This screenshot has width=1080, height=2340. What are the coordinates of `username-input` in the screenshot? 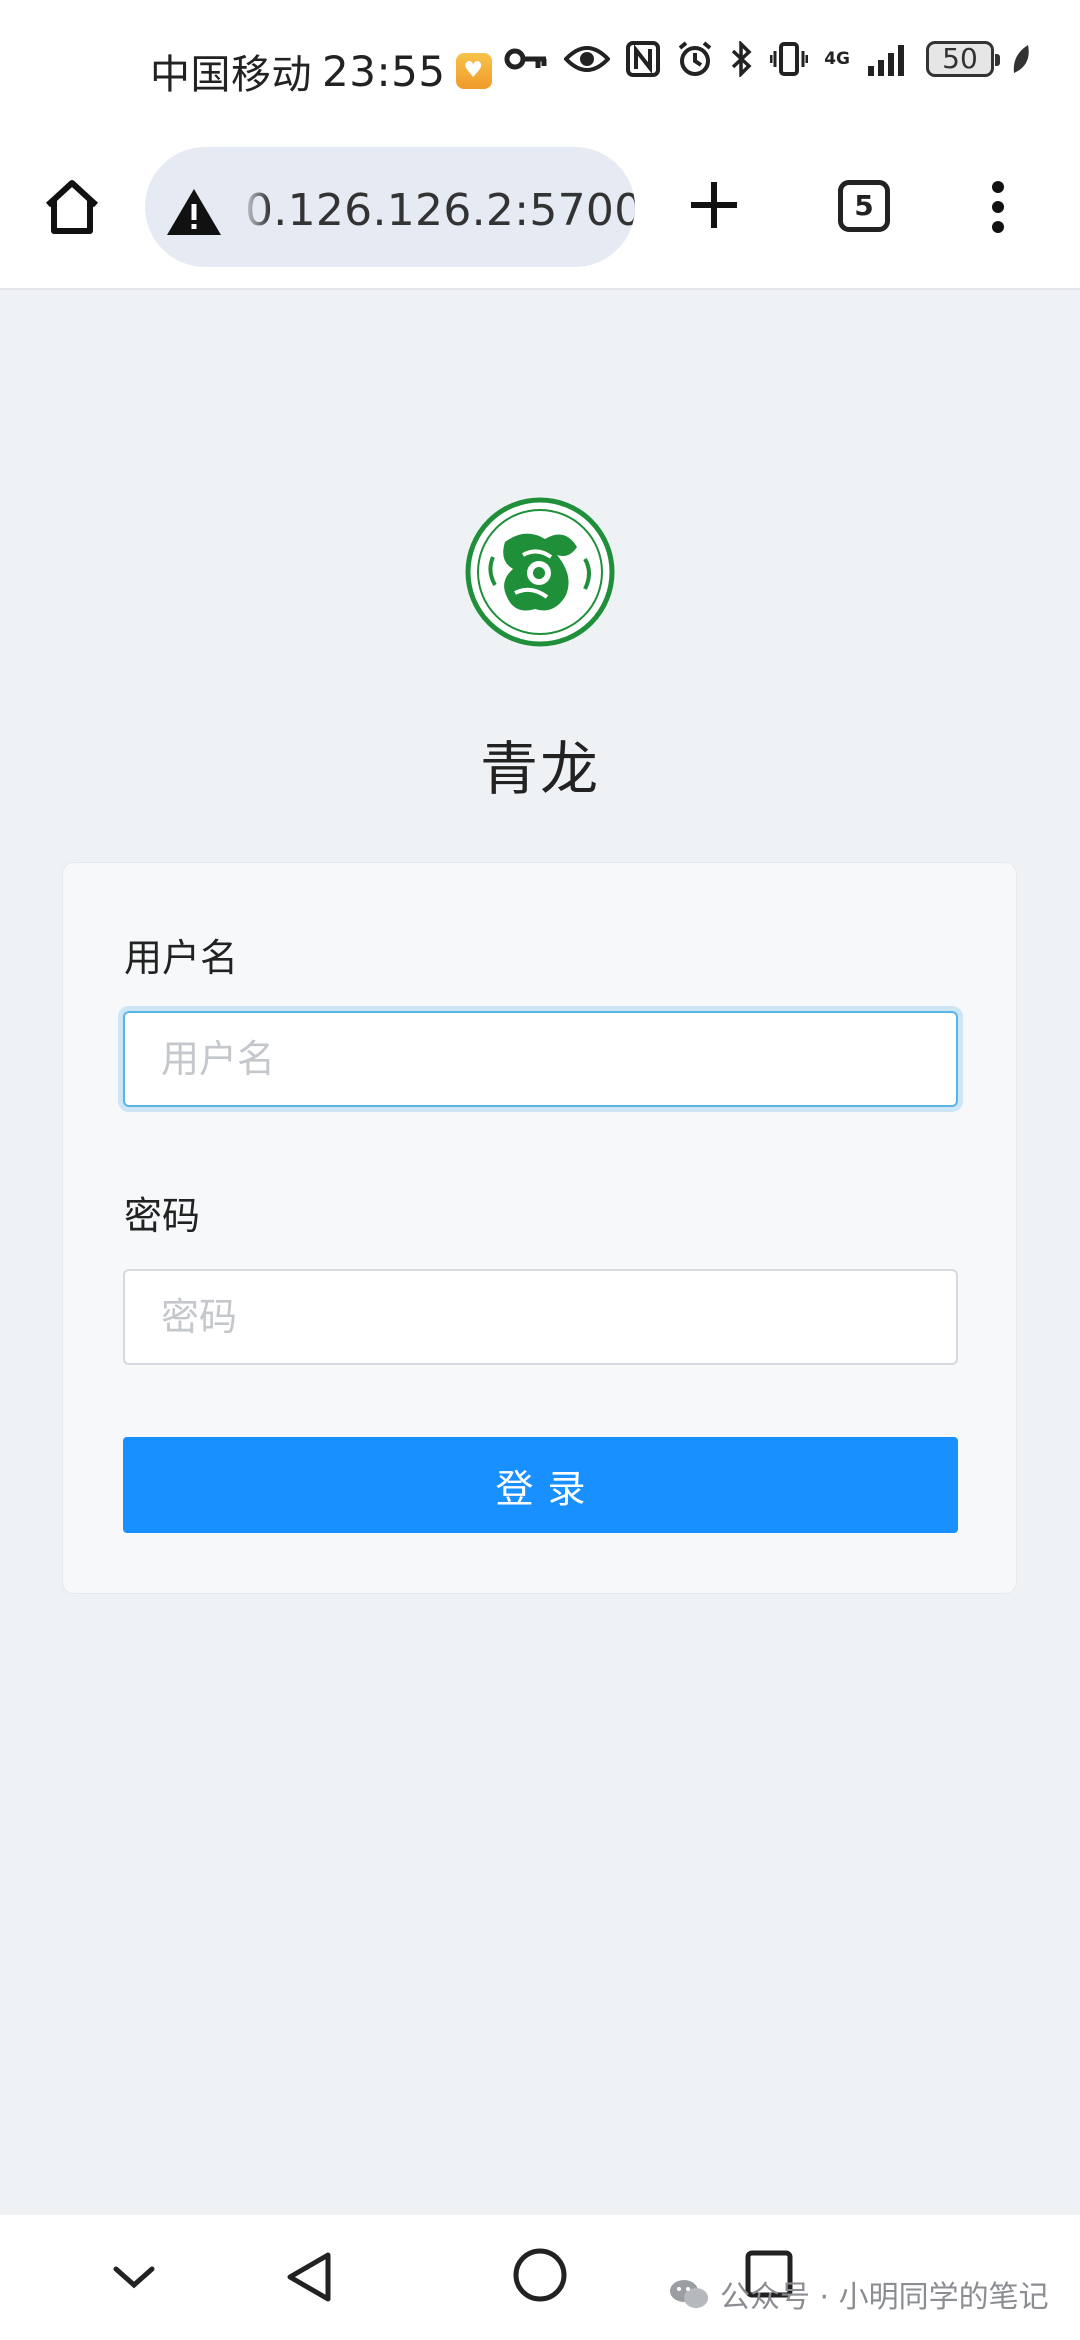 It's located at (540, 1059).